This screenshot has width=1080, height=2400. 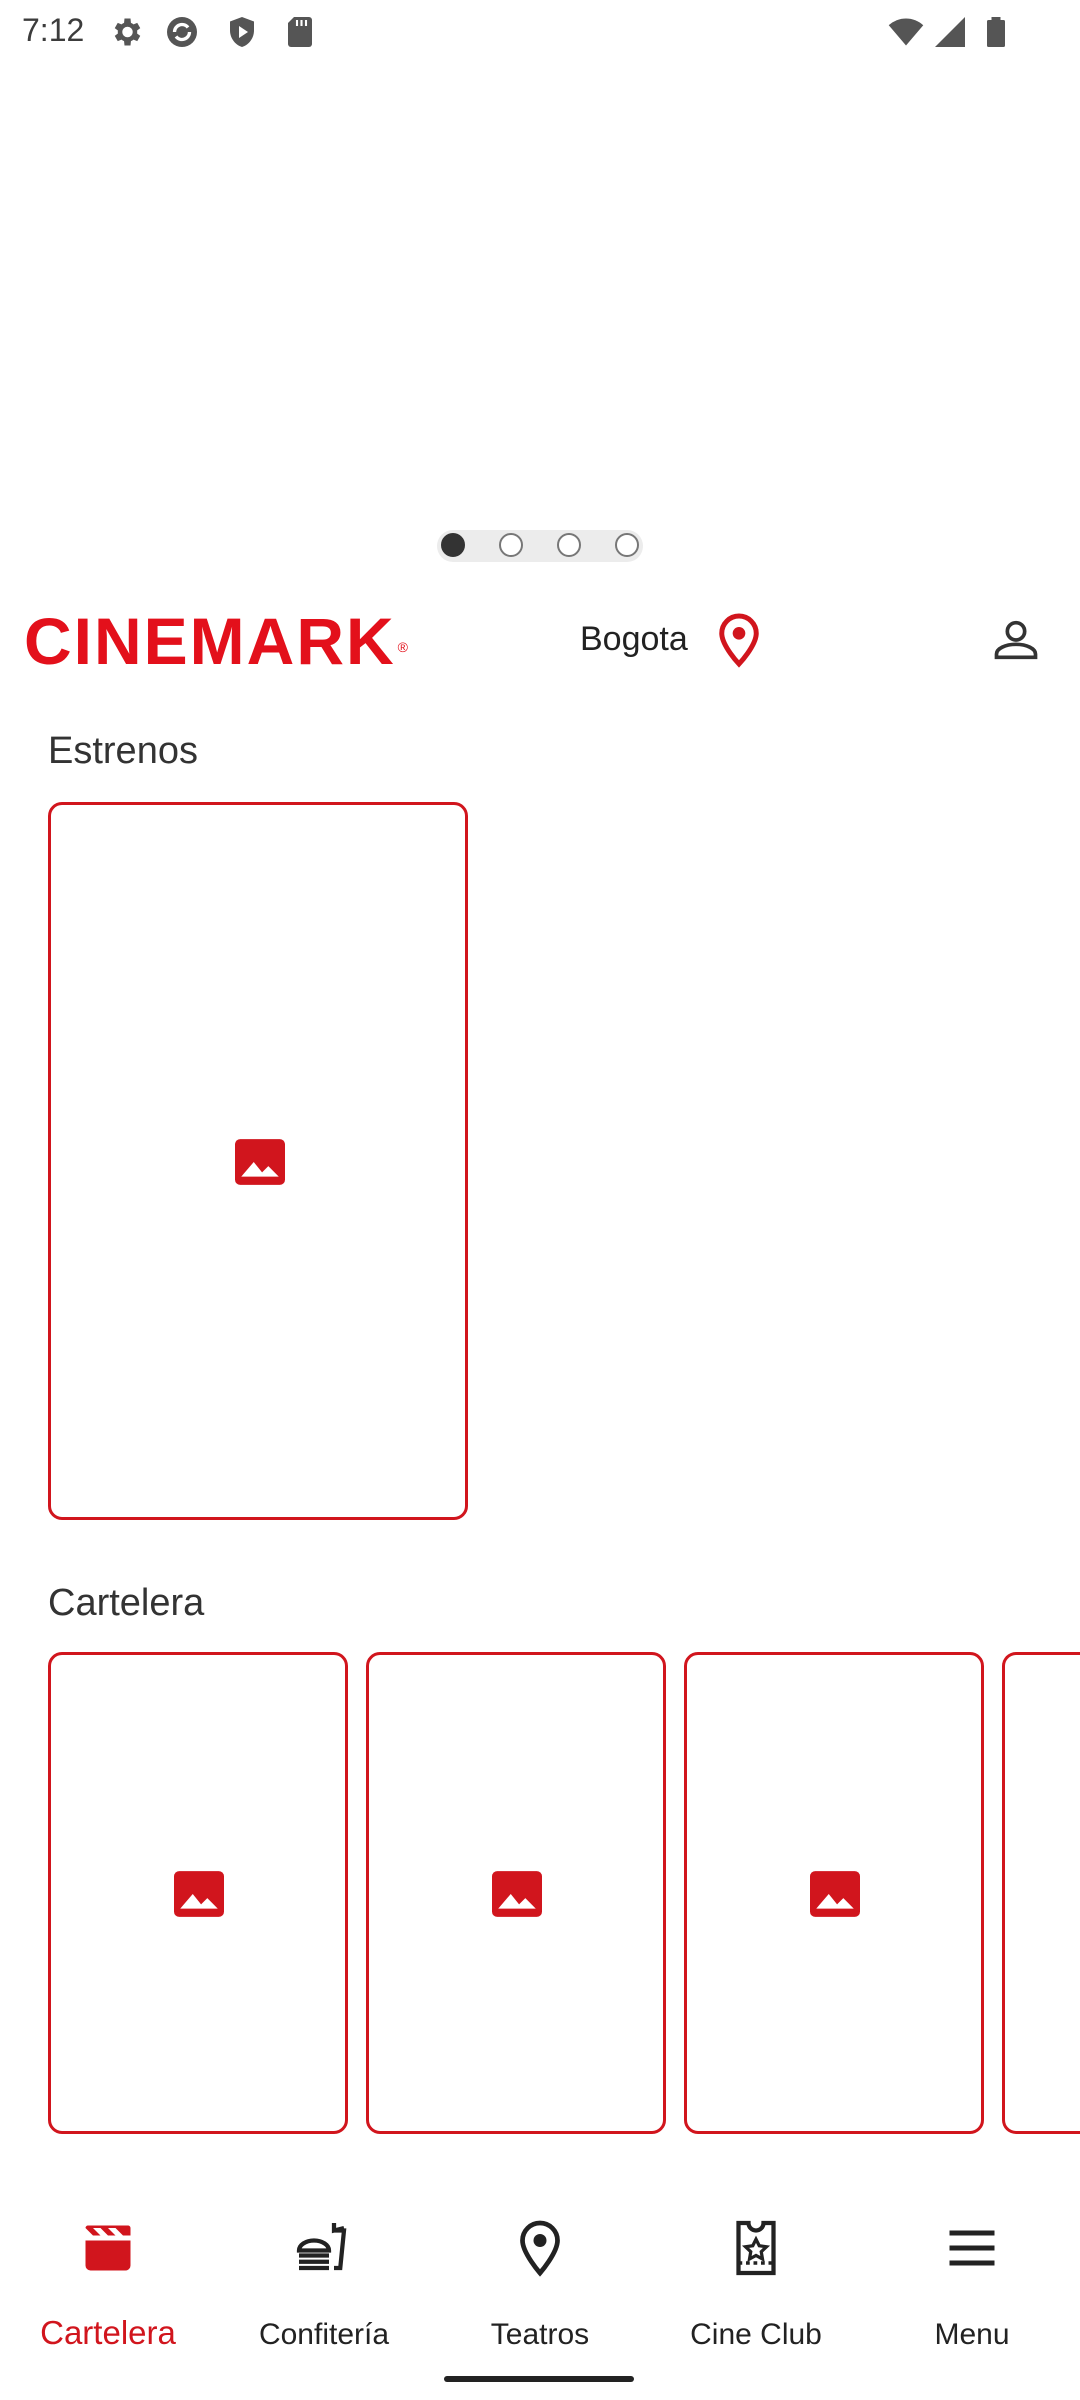 What do you see at coordinates (127, 32) in the screenshot?
I see `gear-icon` at bounding box center [127, 32].